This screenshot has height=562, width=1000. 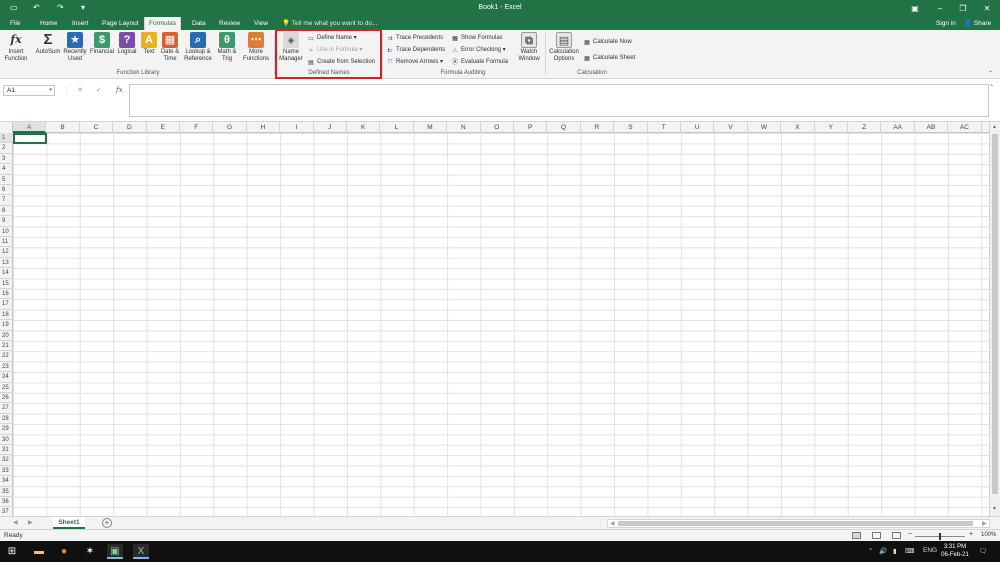 I want to click on row-header-31: 31, so click(x=6, y=450).